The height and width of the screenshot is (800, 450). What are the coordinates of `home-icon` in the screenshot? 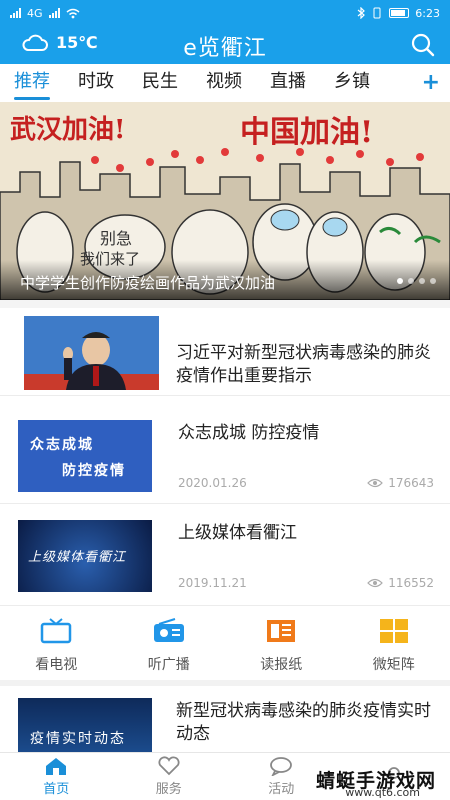 It's located at (56, 766).